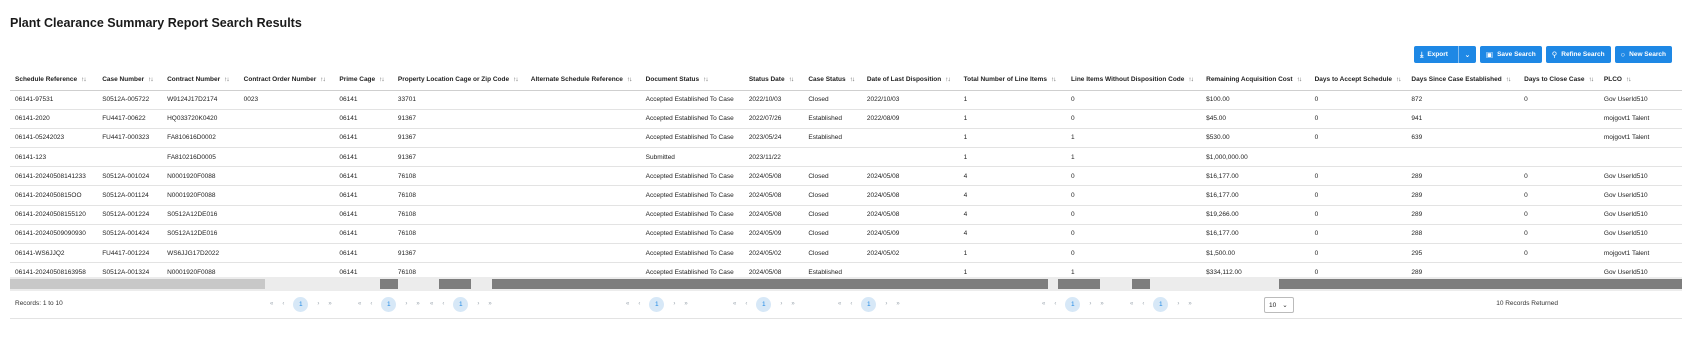  Describe the element at coordinates (1559, 80) in the screenshot. I see `column-header: Days to Close Case ↑↓` at that location.